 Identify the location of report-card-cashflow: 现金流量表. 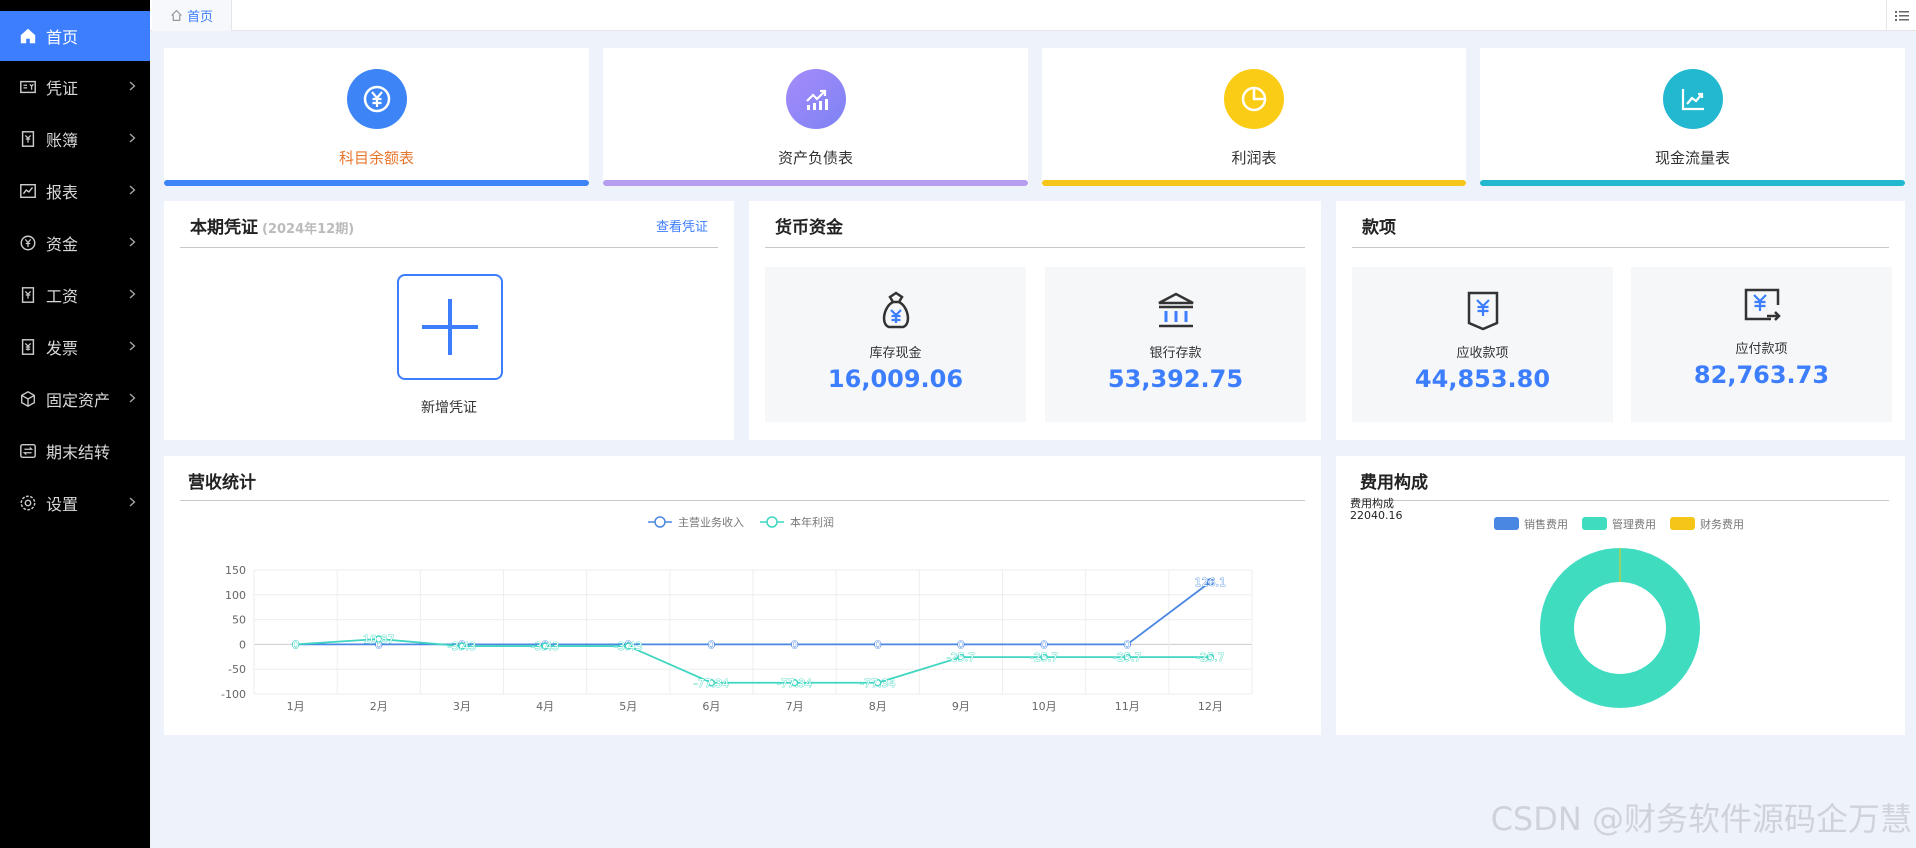
(1692, 117).